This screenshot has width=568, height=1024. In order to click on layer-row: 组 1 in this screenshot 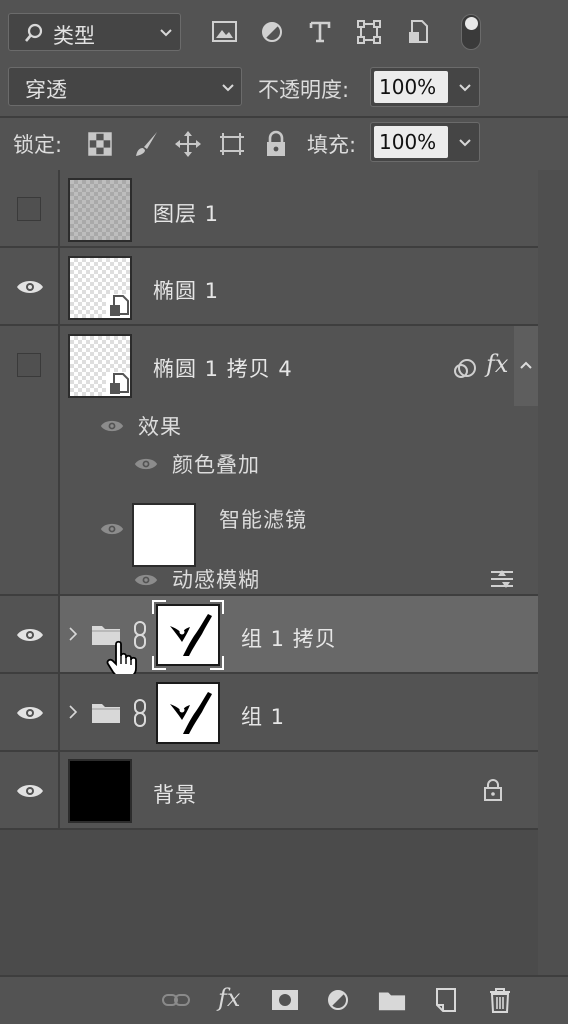, I will do `click(269, 713)`.